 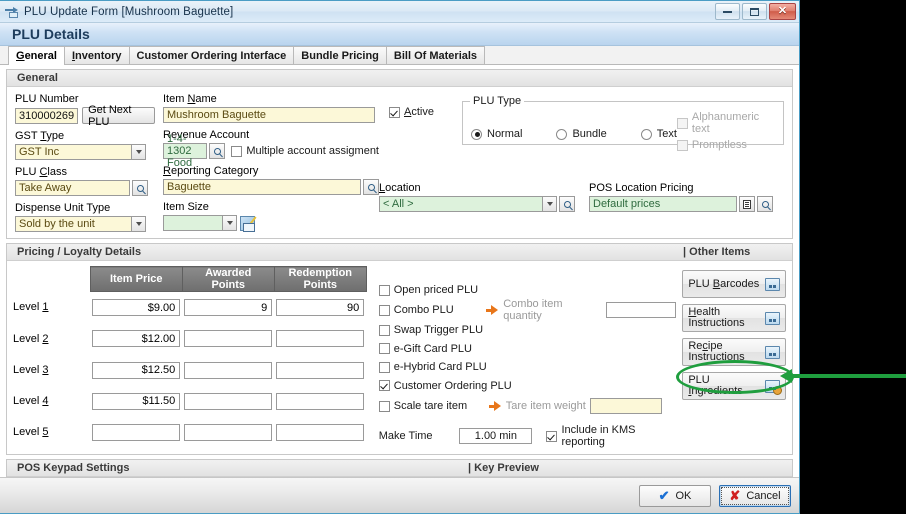 I want to click on minimize-button, so click(x=727, y=11).